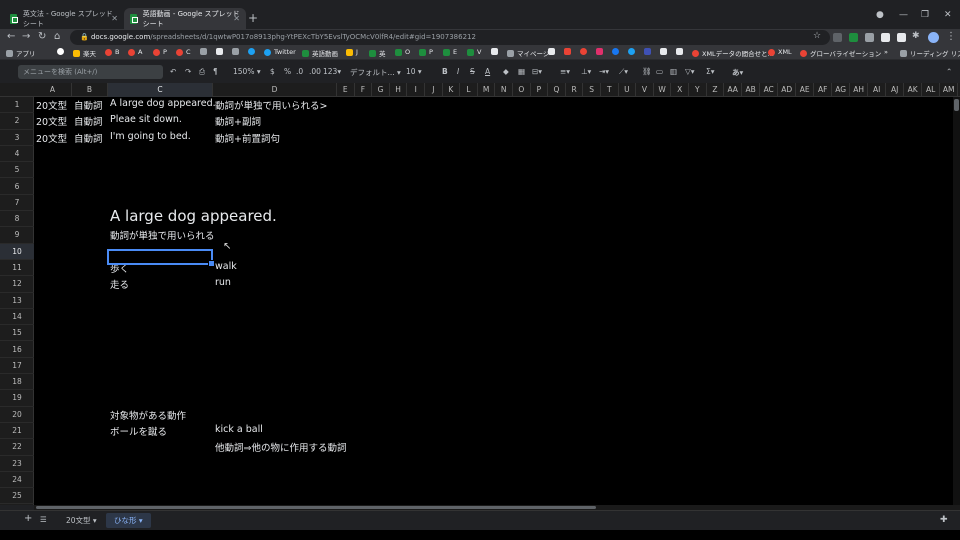 This screenshot has width=960, height=540. Describe the element at coordinates (188, 71) in the screenshot. I see `redo-icon: ↷` at that location.